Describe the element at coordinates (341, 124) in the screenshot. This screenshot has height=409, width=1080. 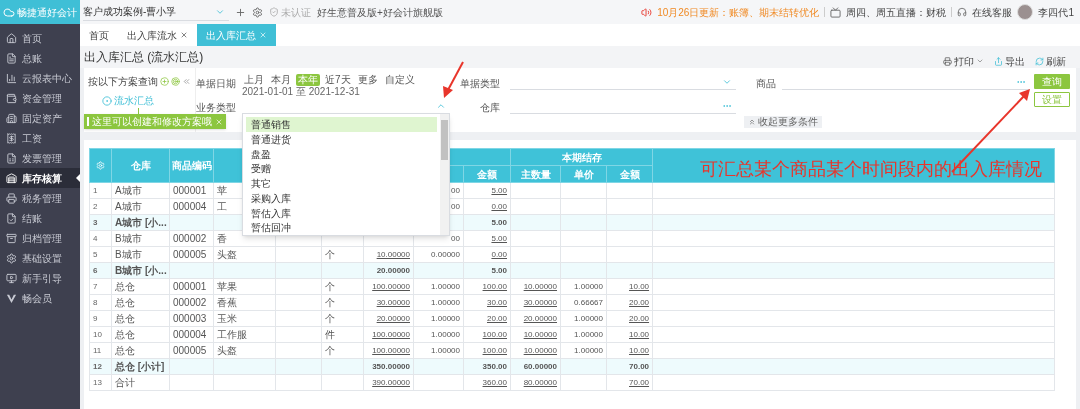
I see `dropdown-option: 普通销售` at that location.